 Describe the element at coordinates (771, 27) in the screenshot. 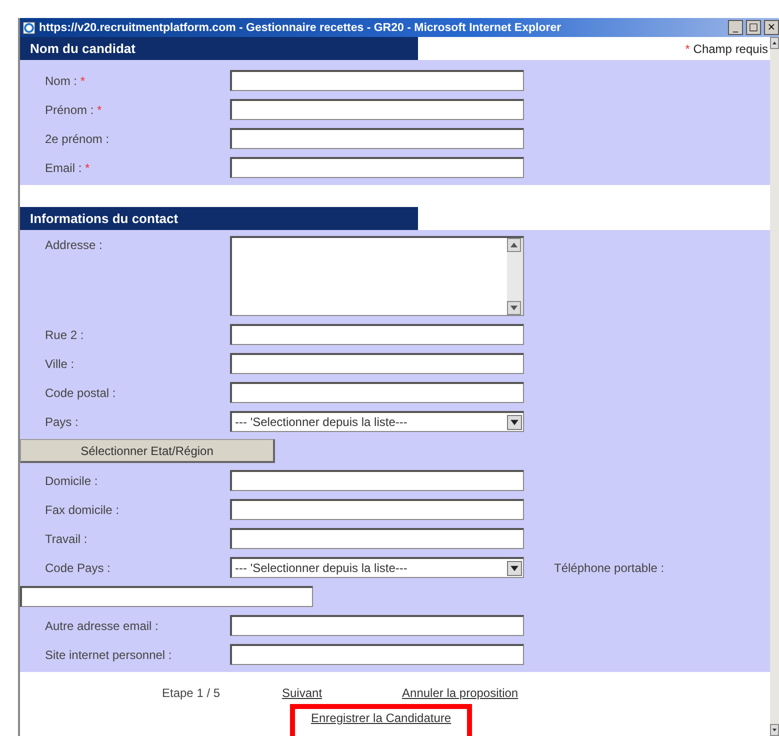

I see `close-button: ×` at that location.